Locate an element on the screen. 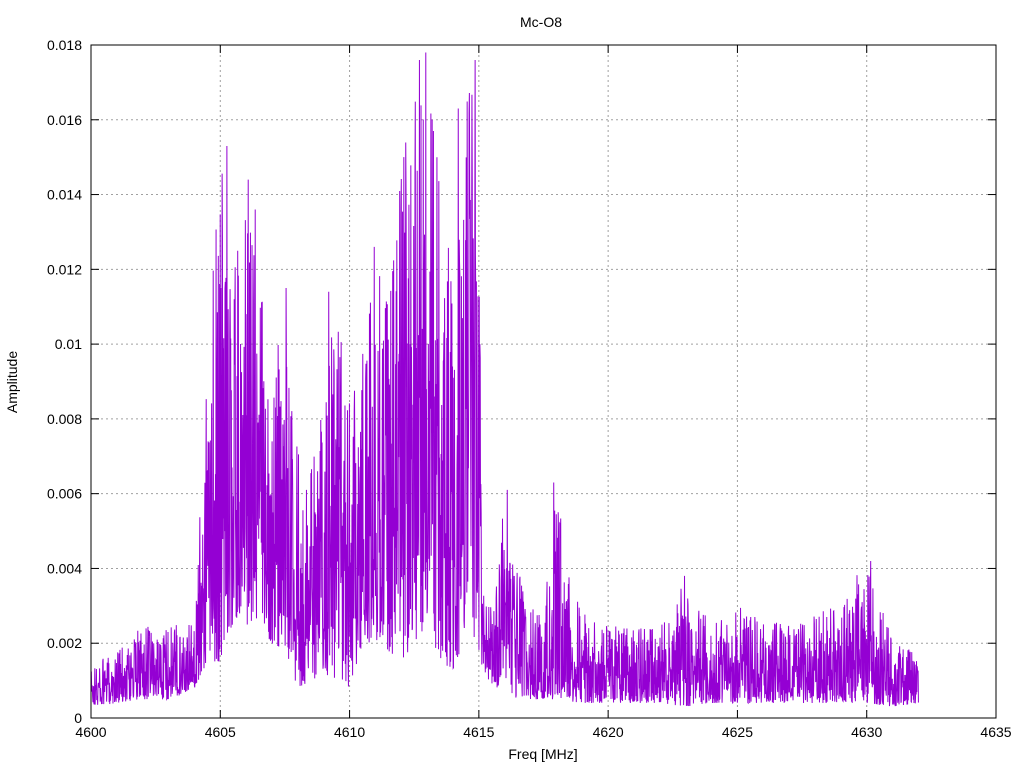 The width and height of the screenshot is (1024, 768). y-tick-label: 0.012 is located at coordinates (64, 269).